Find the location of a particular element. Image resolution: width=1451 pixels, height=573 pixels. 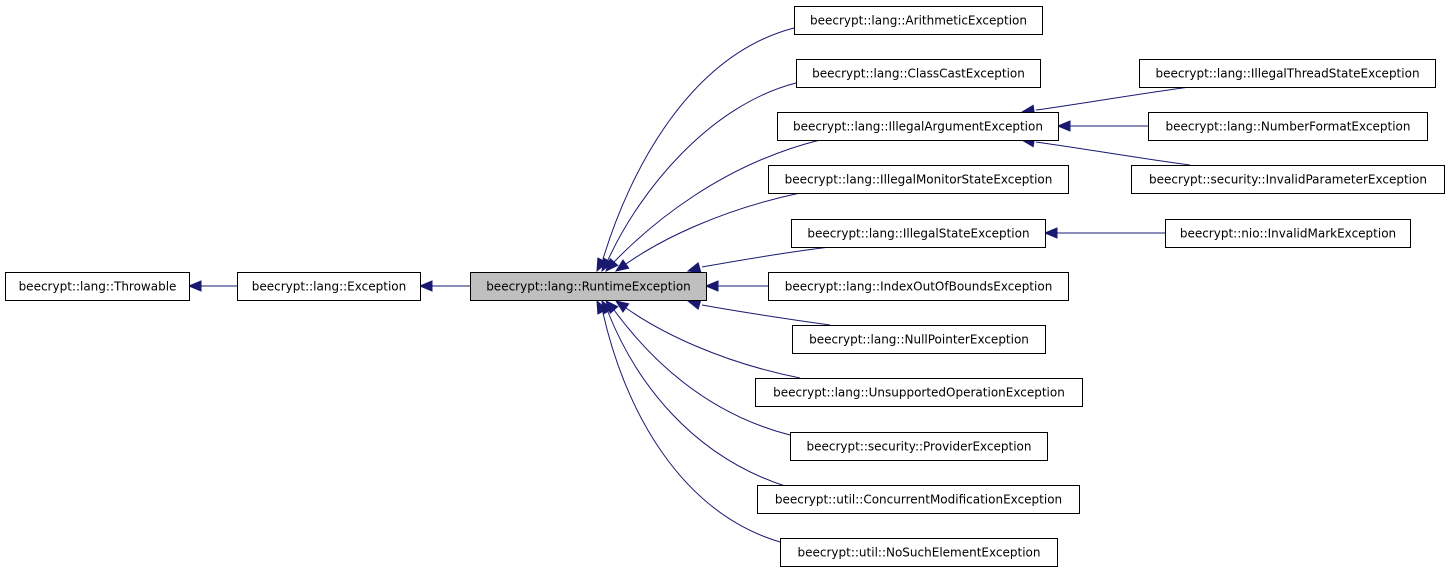

class-node-label: beecrypt::security::ProviderException is located at coordinates (918, 447).